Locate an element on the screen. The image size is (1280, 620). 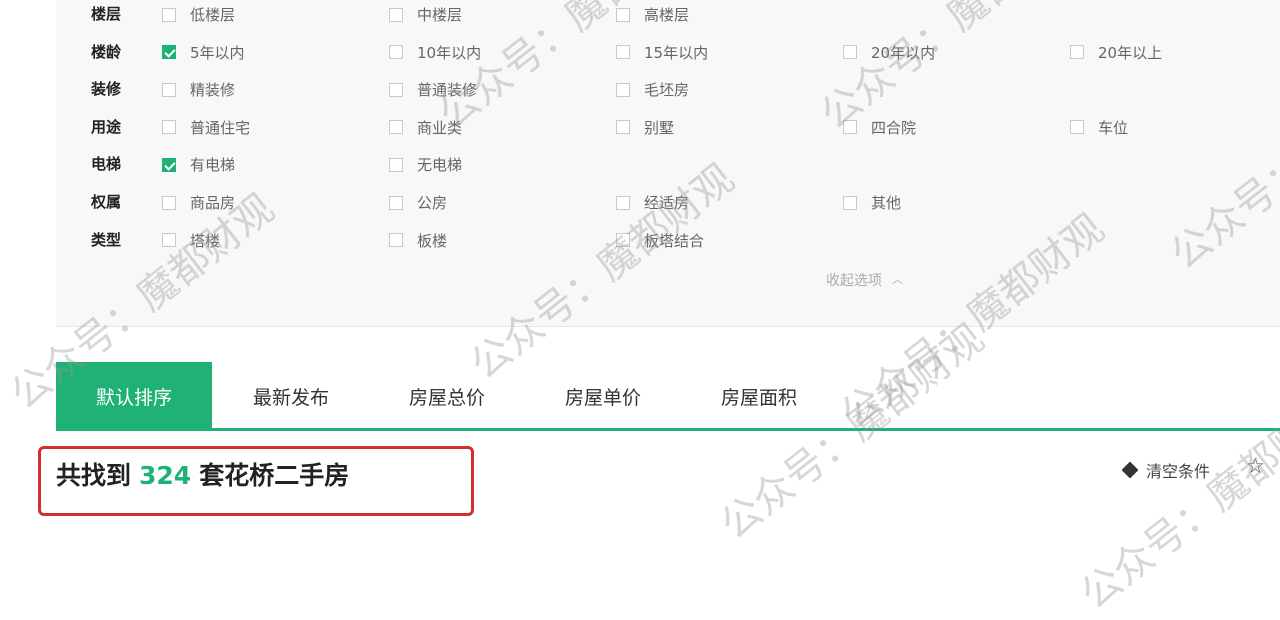
filter-option-label: 毛坯房 is located at coordinates (667, 90).